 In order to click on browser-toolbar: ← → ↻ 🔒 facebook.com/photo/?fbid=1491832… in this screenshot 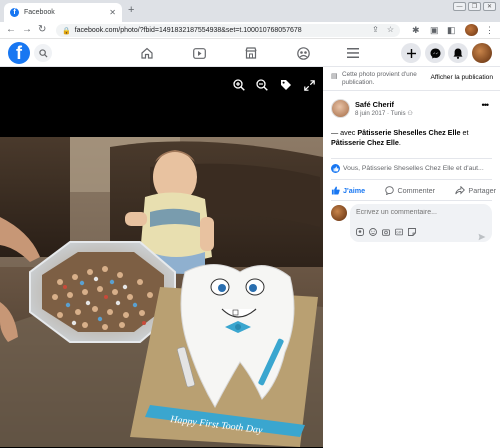, I will do `click(250, 30)`.